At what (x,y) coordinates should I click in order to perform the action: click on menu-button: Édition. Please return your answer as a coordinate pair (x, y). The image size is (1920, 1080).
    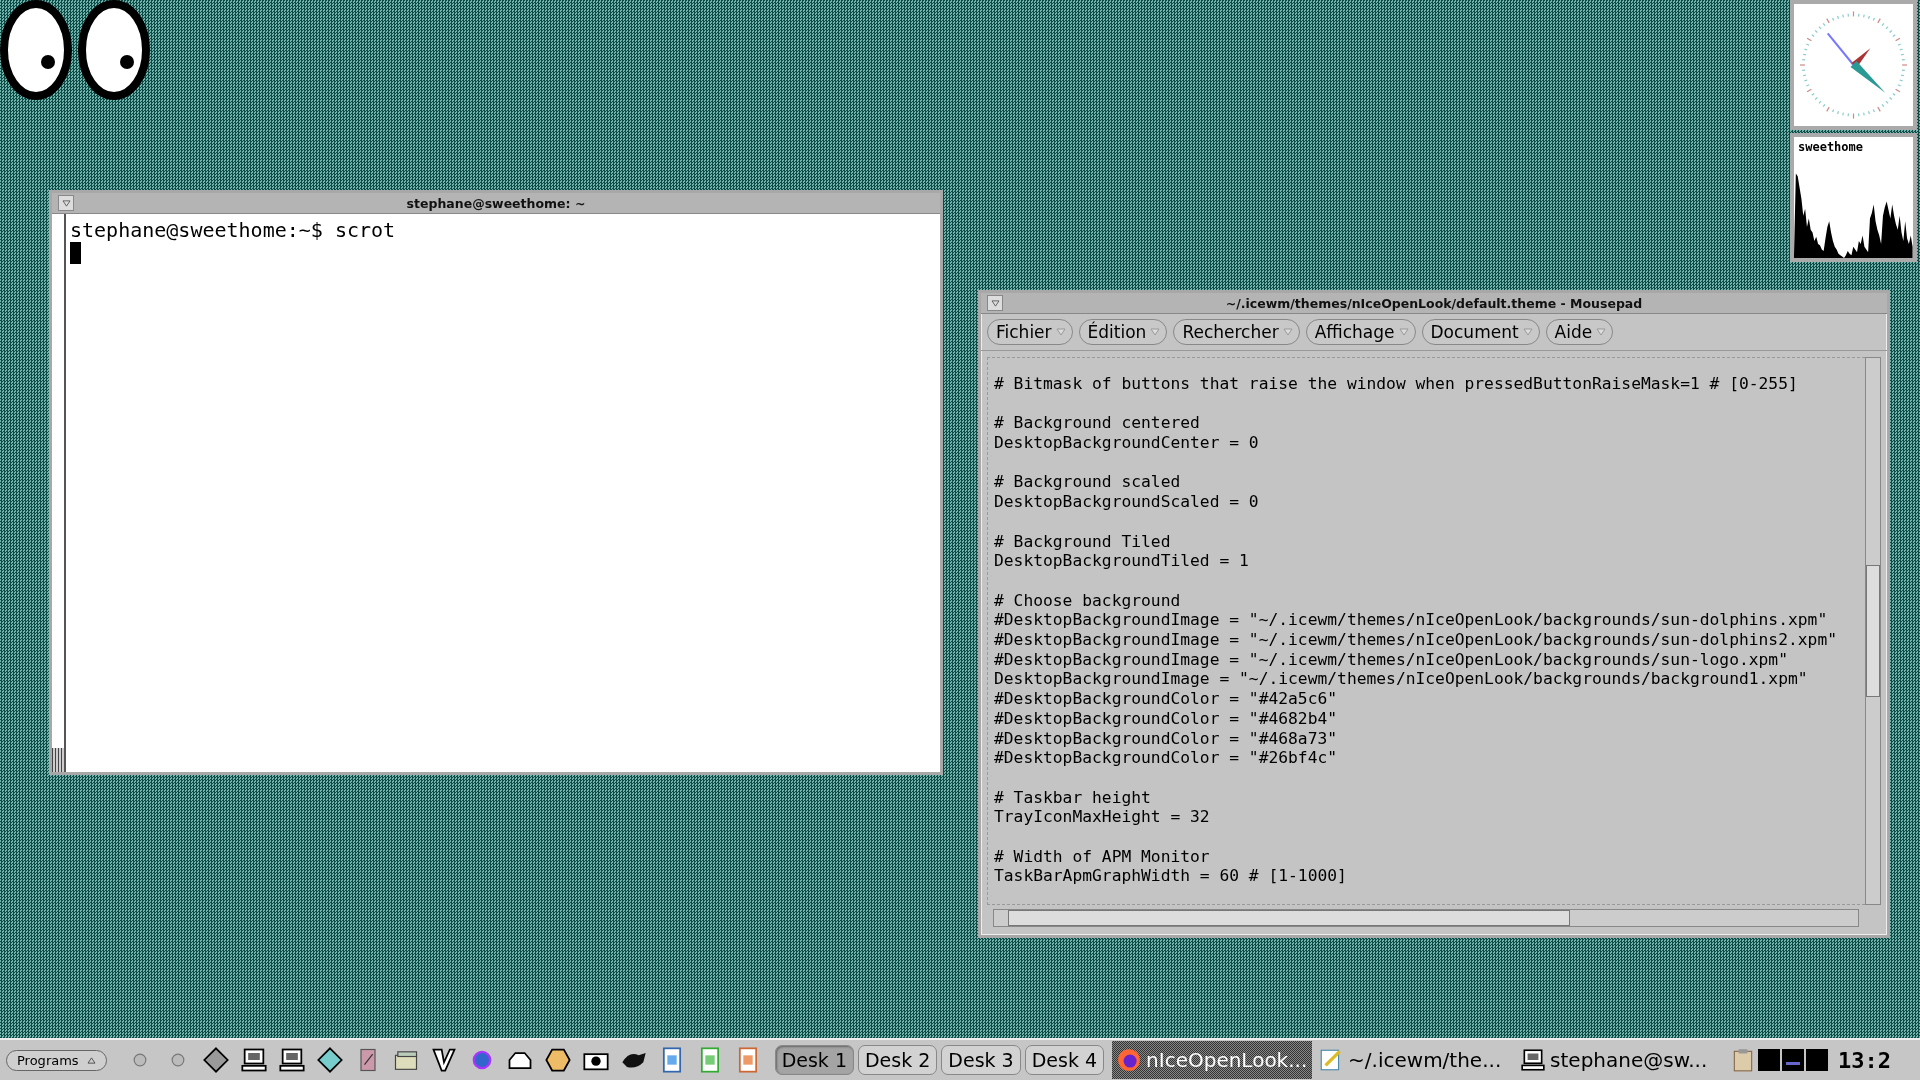
    Looking at the image, I should click on (1123, 332).